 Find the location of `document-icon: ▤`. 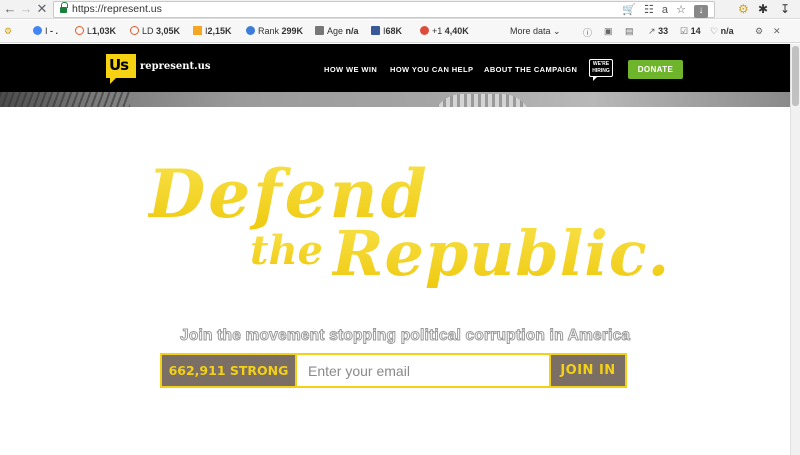

document-icon: ▤ is located at coordinates (629, 31).